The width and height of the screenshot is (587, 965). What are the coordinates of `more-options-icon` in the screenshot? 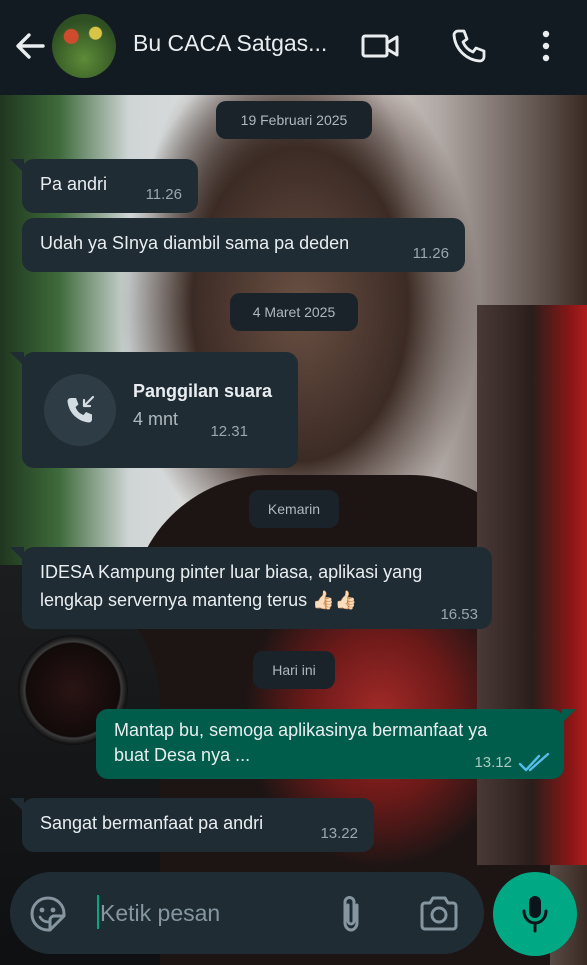 It's located at (546, 46).